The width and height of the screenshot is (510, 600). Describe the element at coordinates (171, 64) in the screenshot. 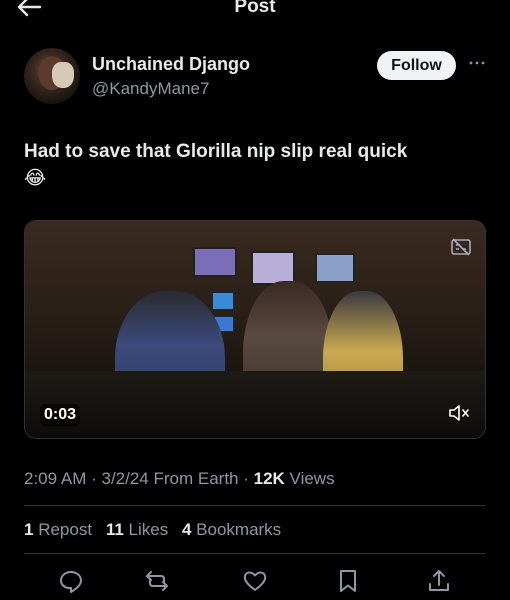

I see `author-display-name: Unchained Django` at that location.